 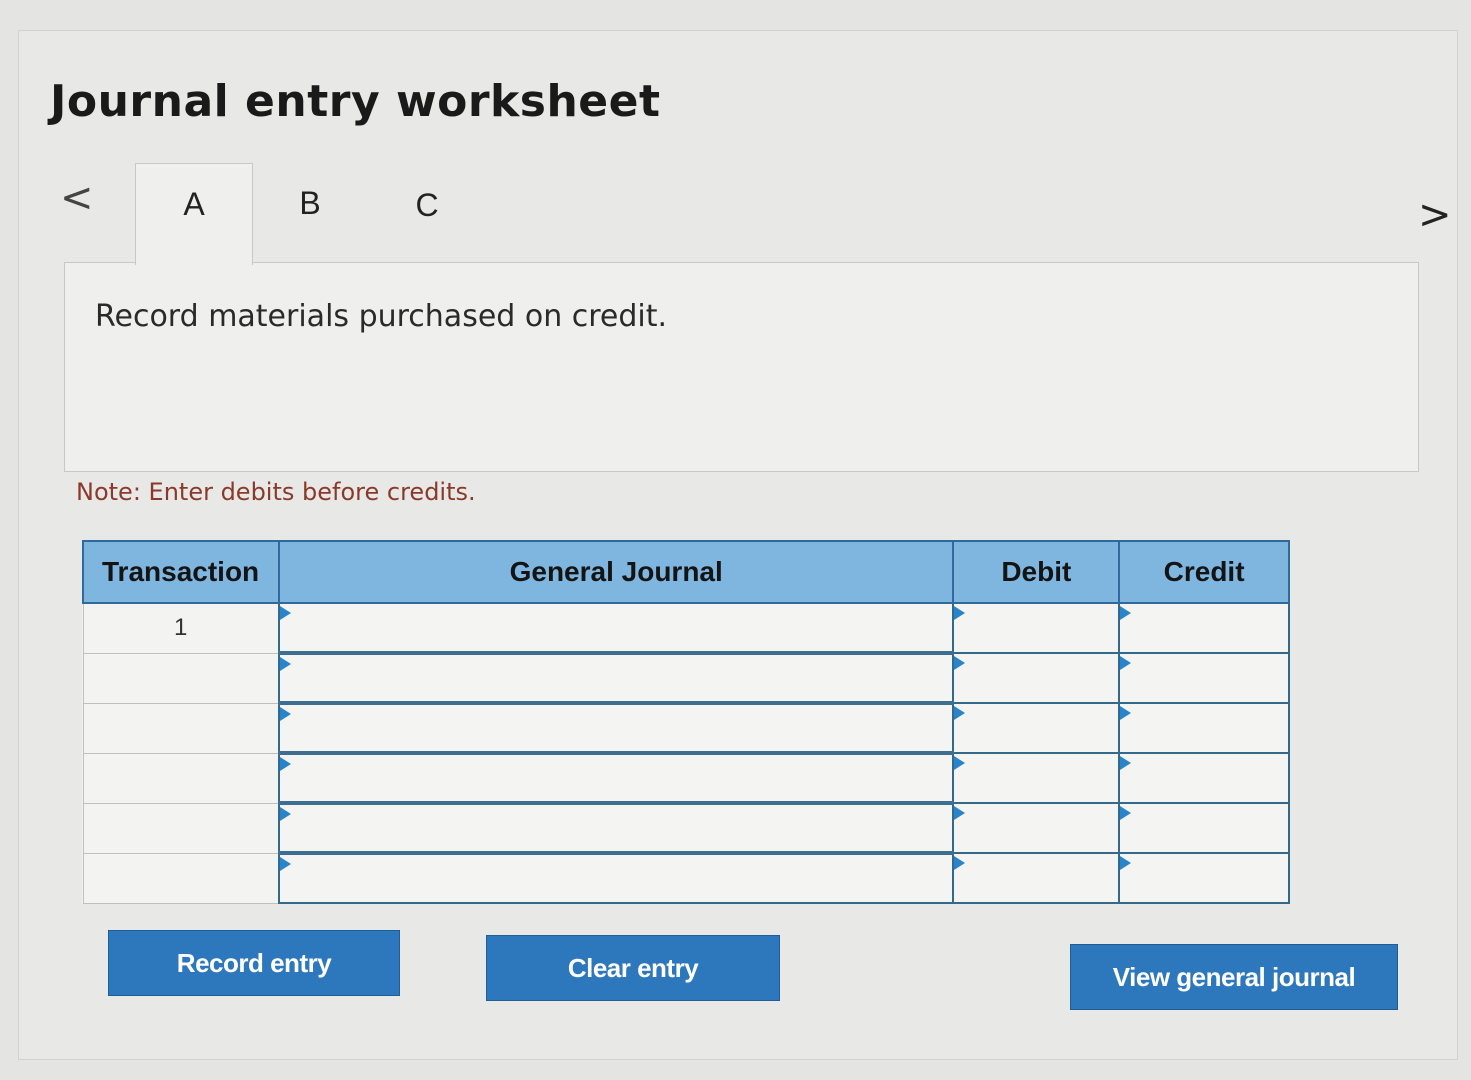 I want to click on header-debit: Debit, so click(x=1036, y=572).